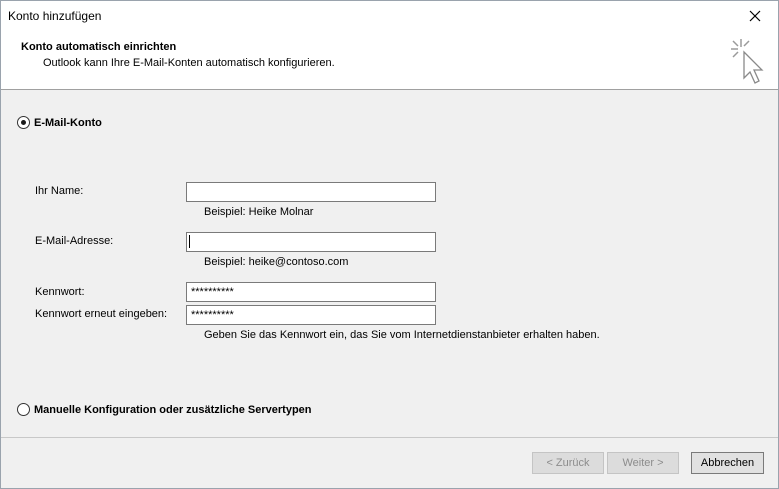 The width and height of the screenshot is (779, 489). Describe the element at coordinates (59, 191) in the screenshot. I see `name-label: Ihr Name:` at that location.